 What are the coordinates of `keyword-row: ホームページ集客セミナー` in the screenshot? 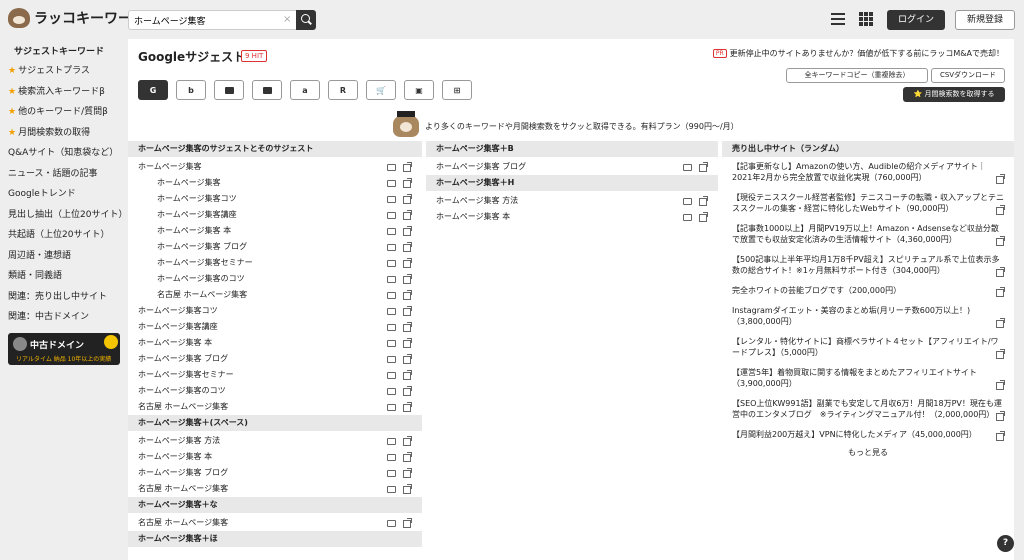 It's located at (275, 375).